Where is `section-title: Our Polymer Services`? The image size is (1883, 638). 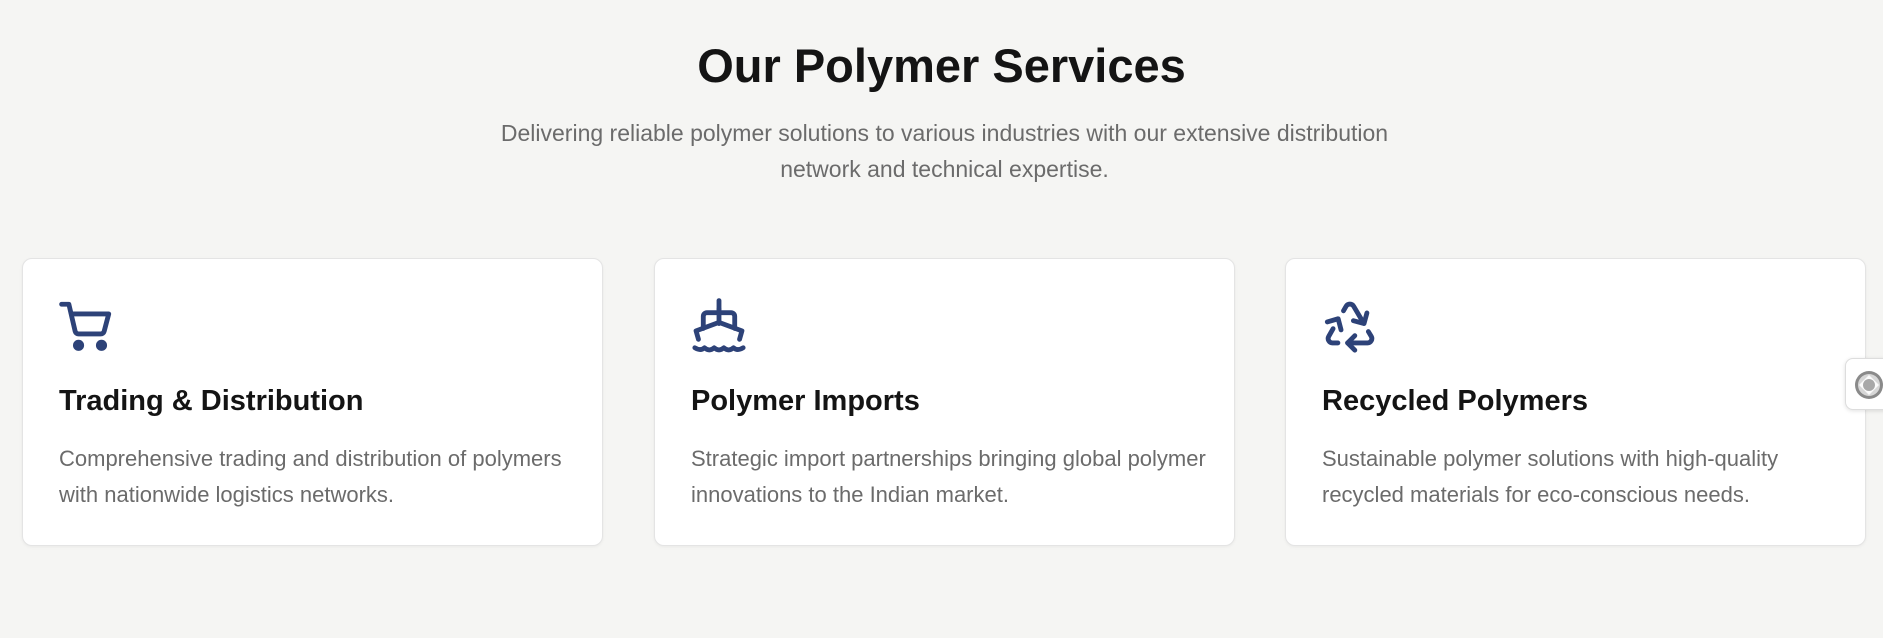
section-title: Our Polymer Services is located at coordinates (941, 65).